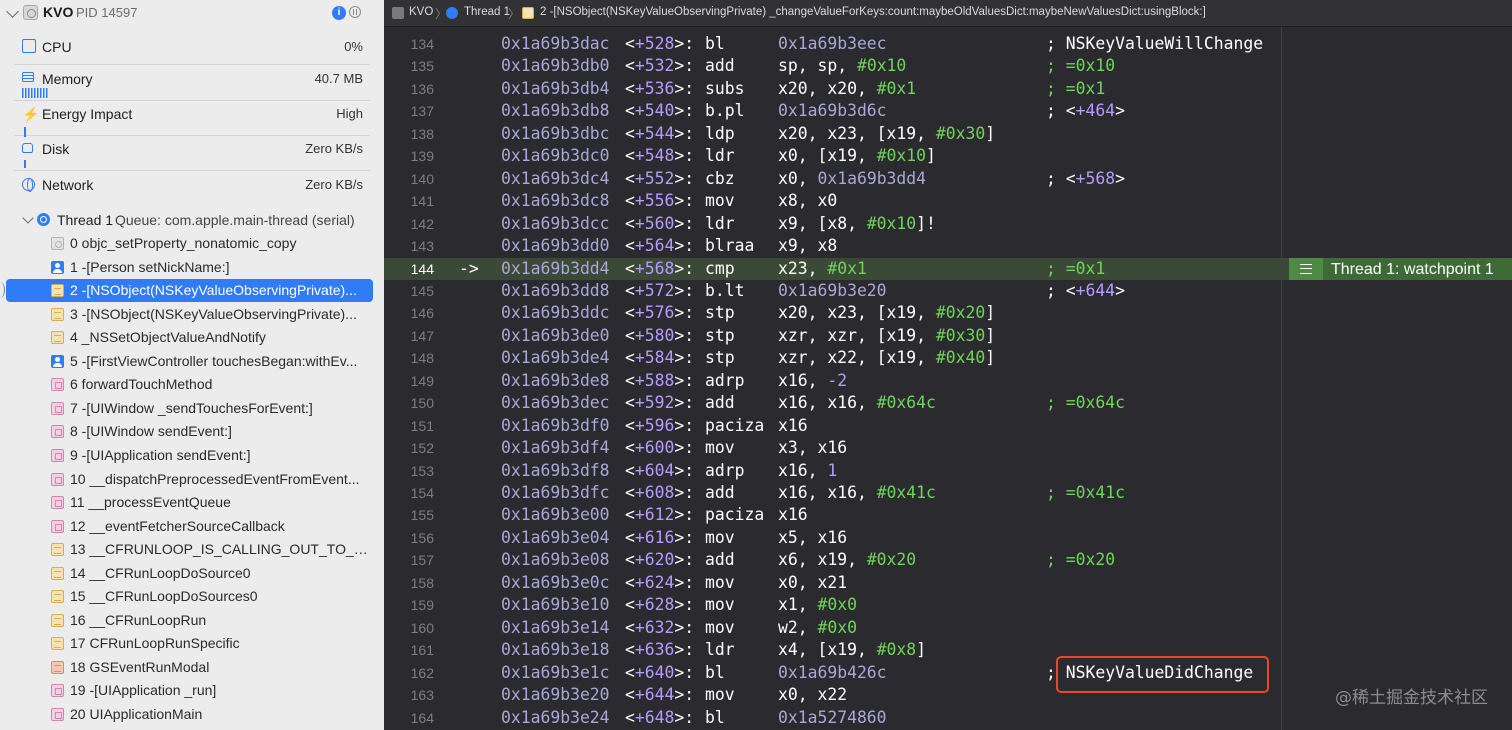 The width and height of the screenshot is (1512, 730). What do you see at coordinates (192, 13) in the screenshot?
I see `process-header: KVO PID 14597 i` at bounding box center [192, 13].